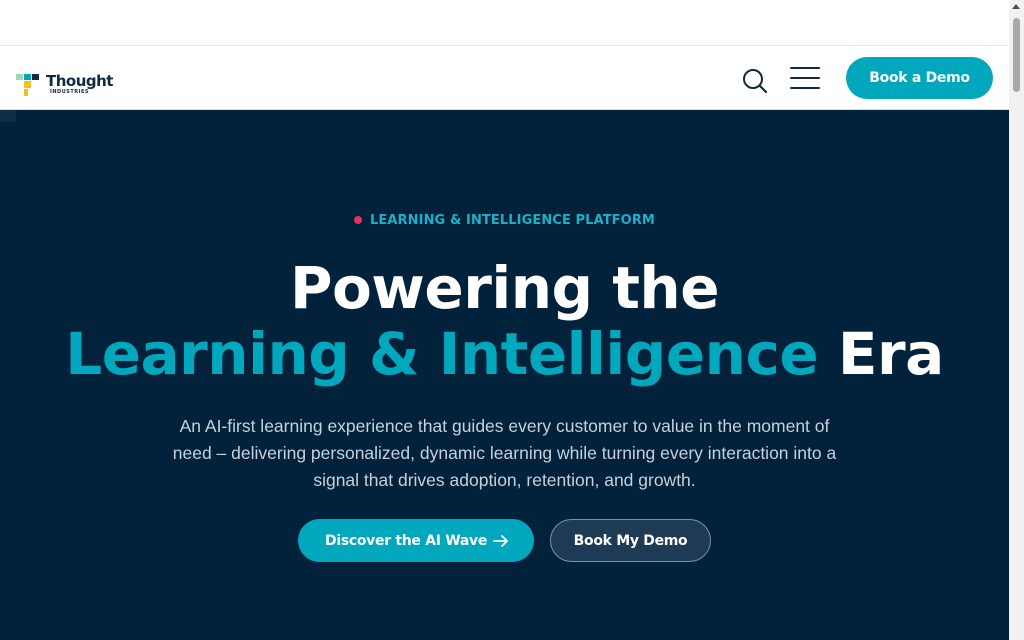  Describe the element at coordinates (630, 540) in the screenshot. I see `book-my-demo-button: Book My Demo` at that location.